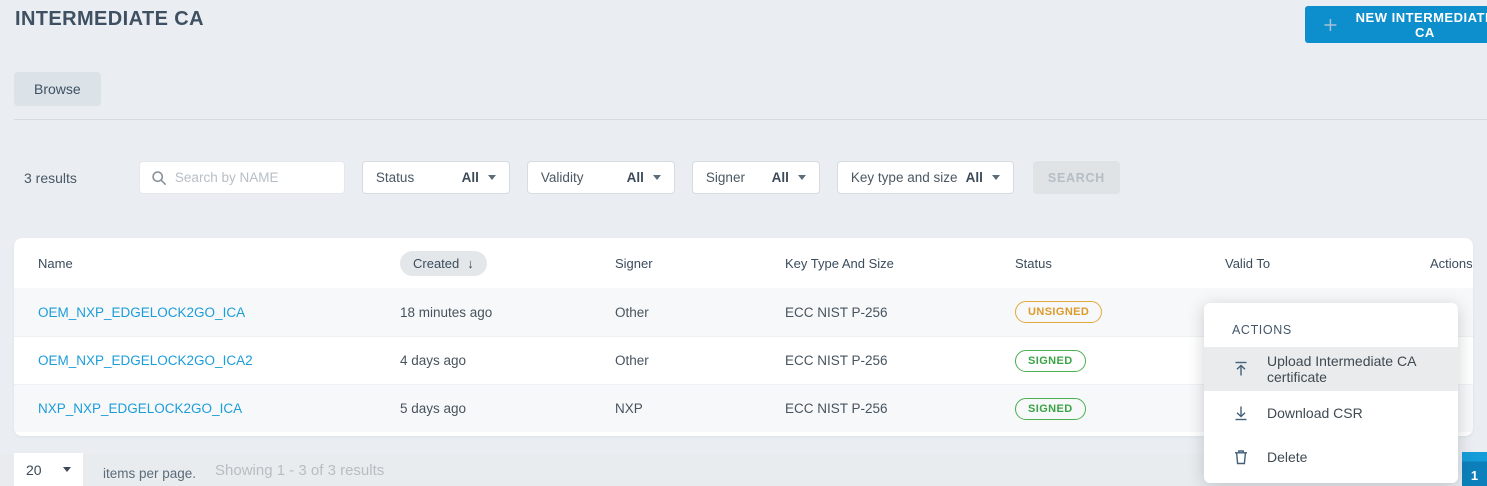 The width and height of the screenshot is (1487, 486). I want to click on column-header-signer: Signer, so click(700, 263).